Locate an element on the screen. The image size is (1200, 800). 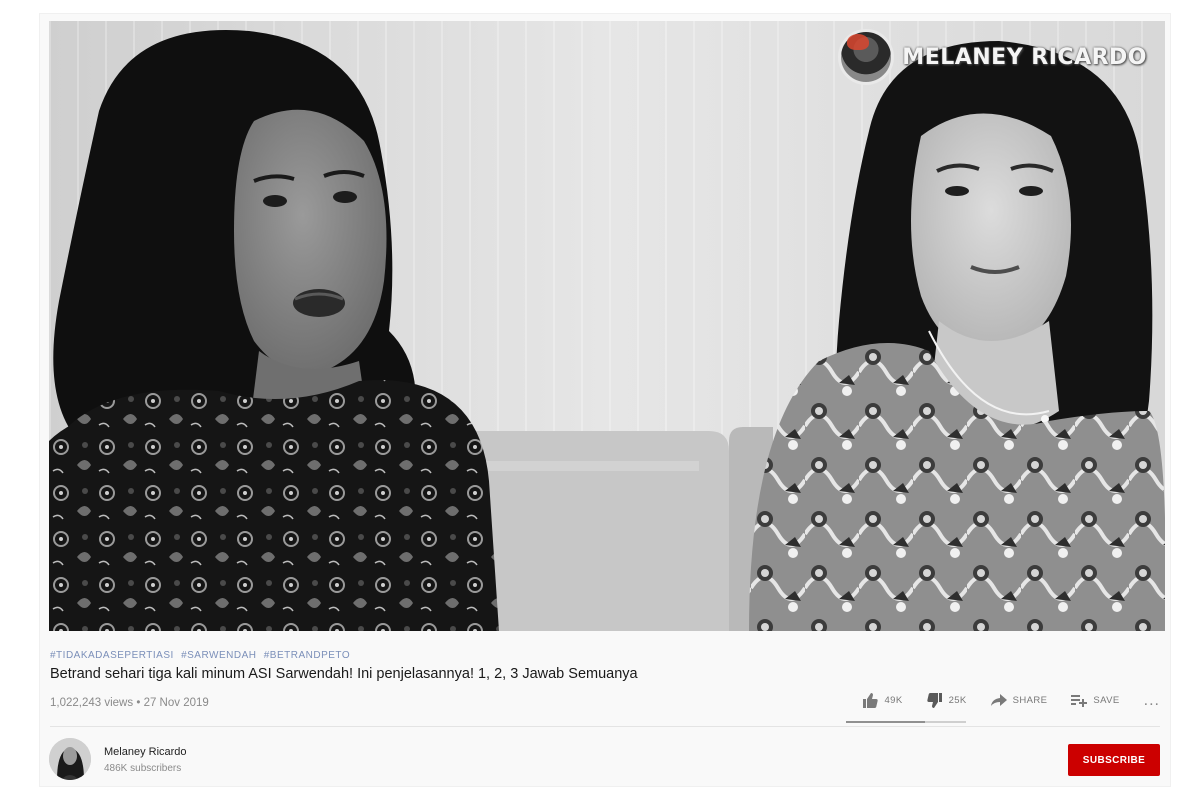
subscribe-button: SUBSCRIBE is located at coordinates (1114, 760).